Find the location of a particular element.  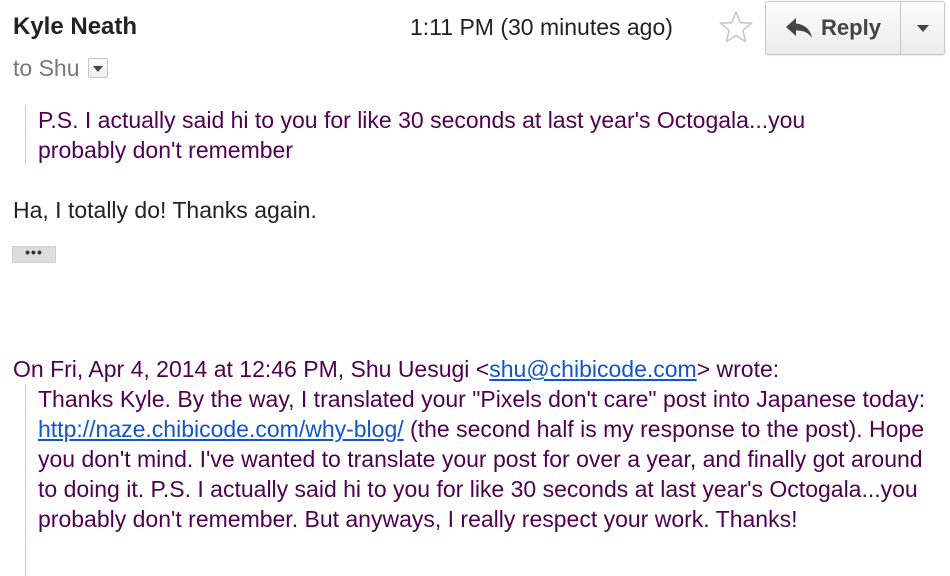

more-actions-button is located at coordinates (922, 28).